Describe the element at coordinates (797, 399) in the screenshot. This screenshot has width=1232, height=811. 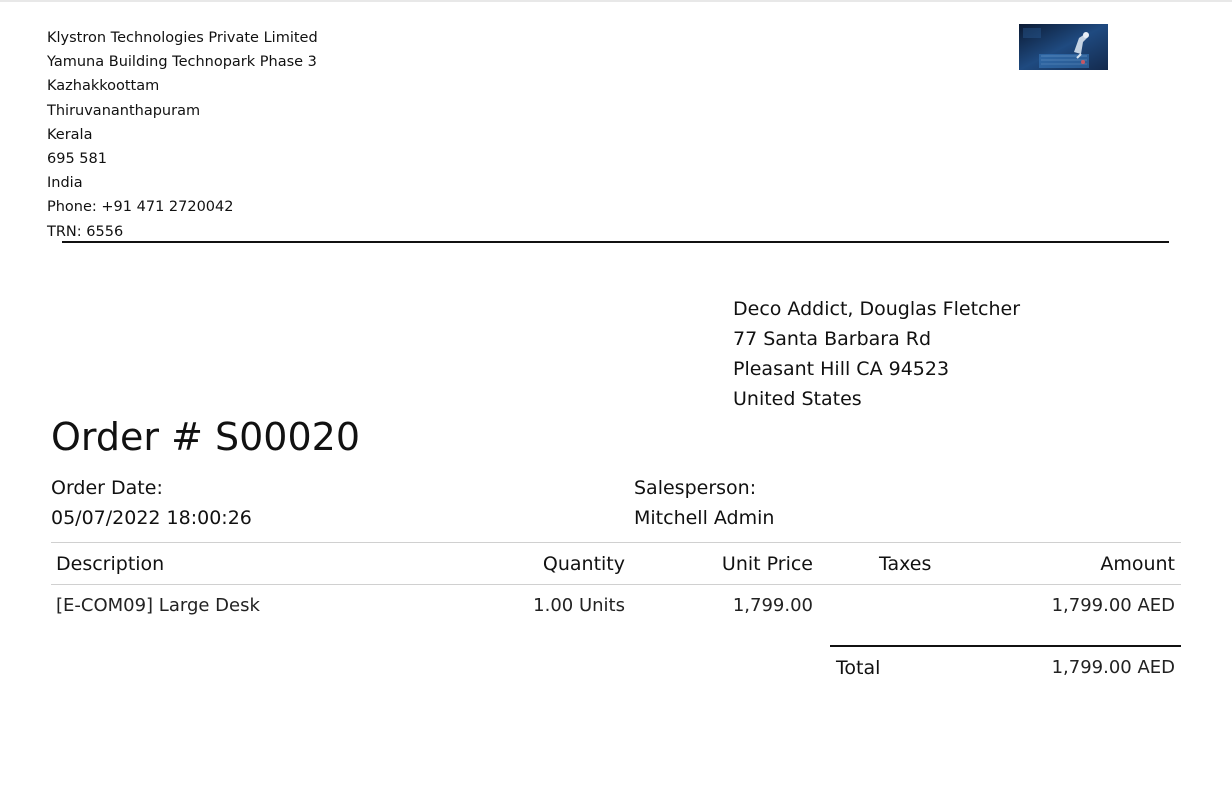
I see `customer-country: United States` at that location.